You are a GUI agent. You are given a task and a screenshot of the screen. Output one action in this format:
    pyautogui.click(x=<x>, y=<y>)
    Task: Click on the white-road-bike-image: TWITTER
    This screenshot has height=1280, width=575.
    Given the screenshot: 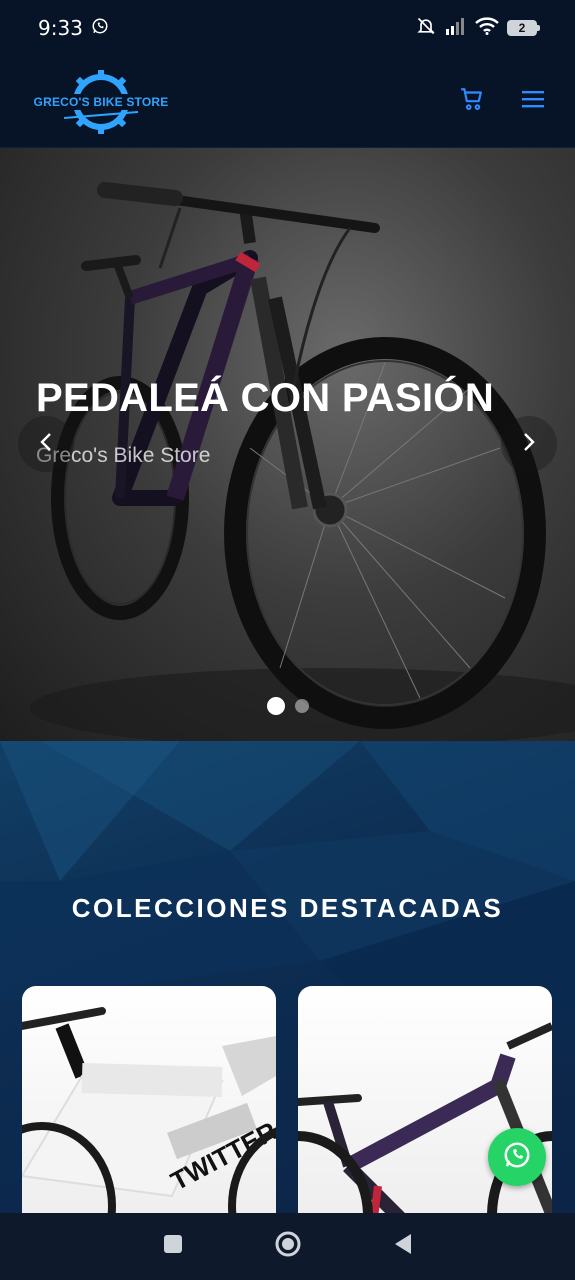 What is the action you would take?
    pyautogui.click(x=149, y=1110)
    